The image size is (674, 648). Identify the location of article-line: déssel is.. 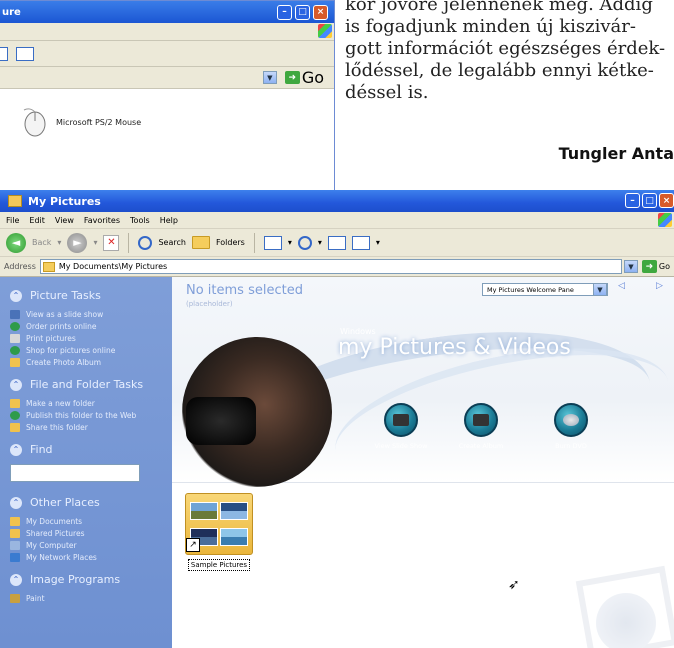
(387, 92).